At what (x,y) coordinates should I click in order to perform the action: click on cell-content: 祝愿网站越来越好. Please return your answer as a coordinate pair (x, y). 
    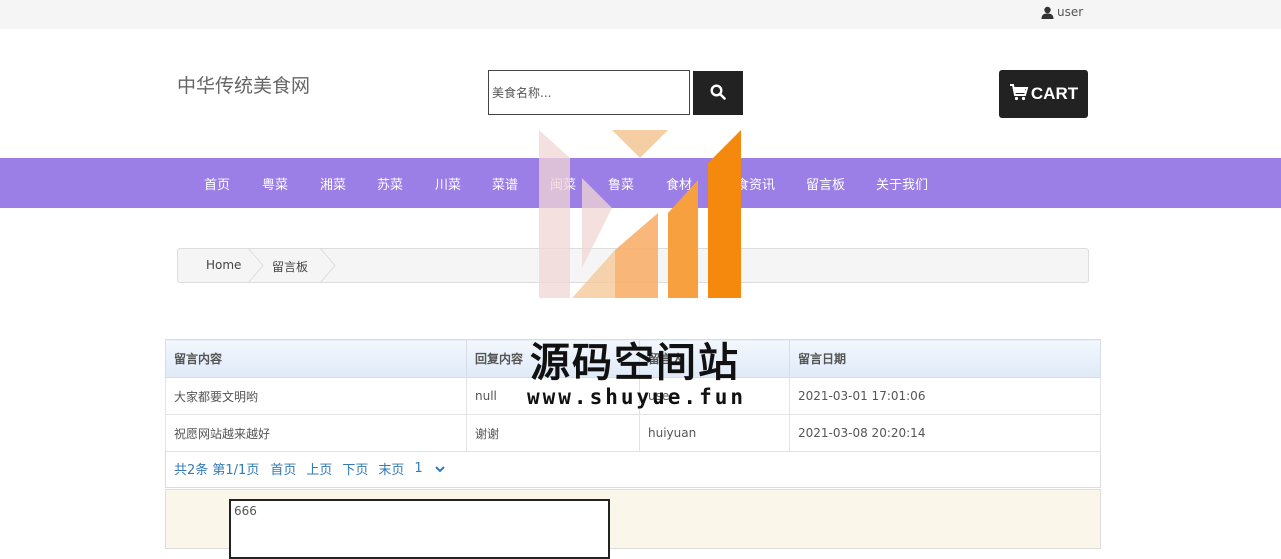
    Looking at the image, I should click on (316, 433).